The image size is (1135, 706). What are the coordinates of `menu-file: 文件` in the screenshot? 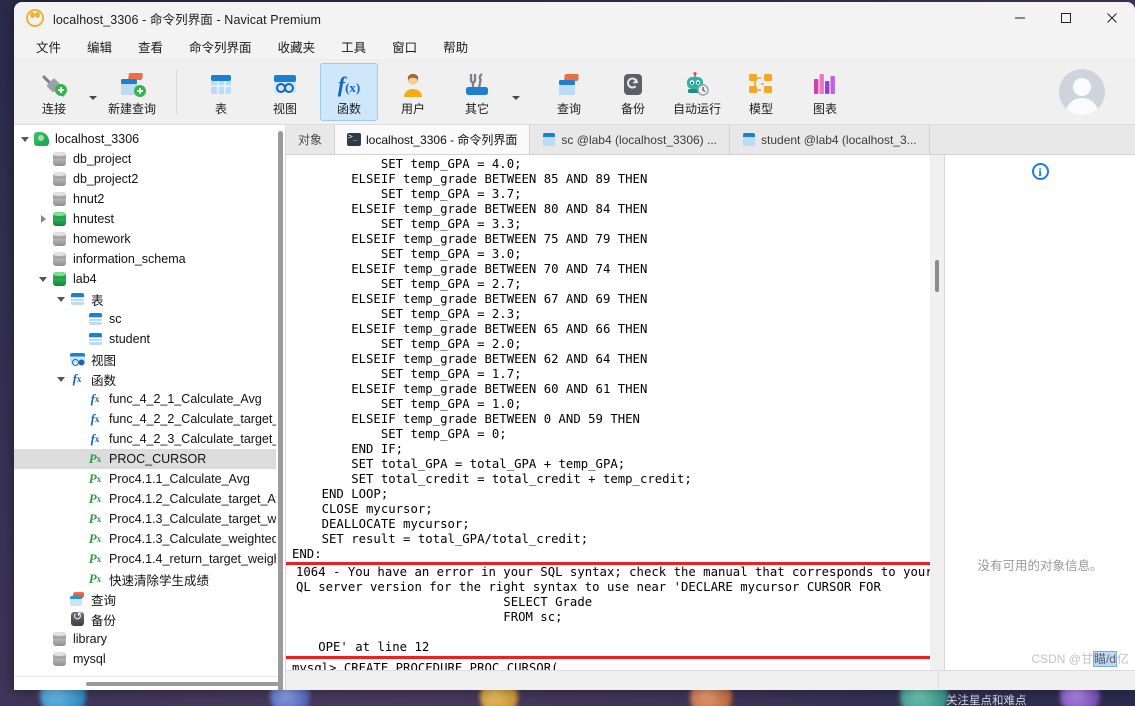 It's located at (48, 46).